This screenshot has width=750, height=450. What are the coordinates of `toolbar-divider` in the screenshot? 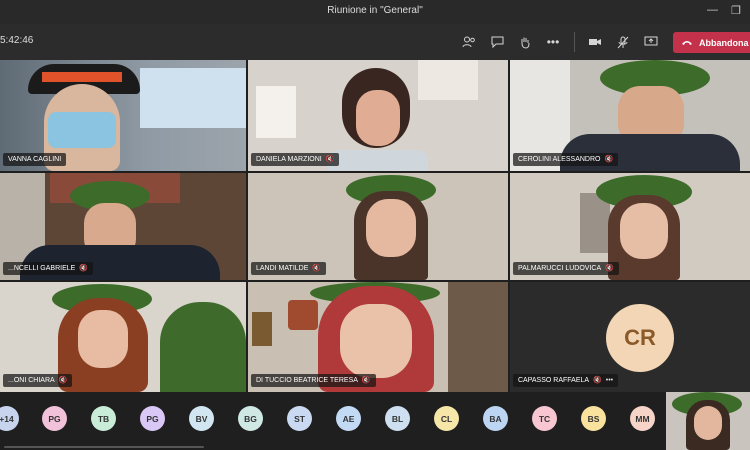 It's located at (574, 42).